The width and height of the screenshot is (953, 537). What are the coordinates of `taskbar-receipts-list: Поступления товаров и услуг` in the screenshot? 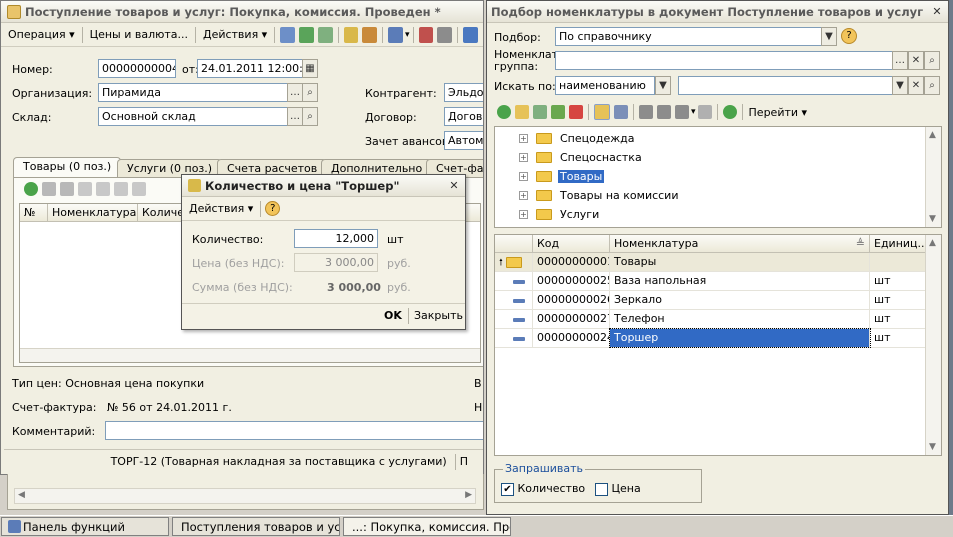 It's located at (256, 526).